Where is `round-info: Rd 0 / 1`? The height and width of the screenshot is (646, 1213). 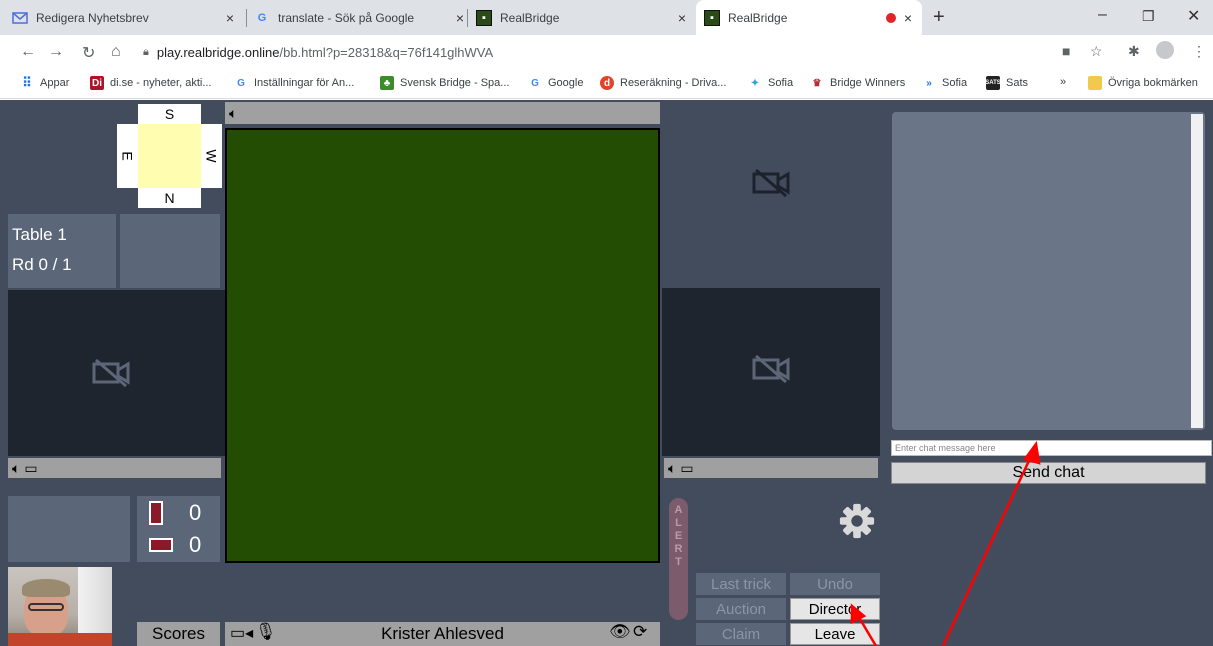
round-info: Rd 0 / 1 is located at coordinates (42, 264).